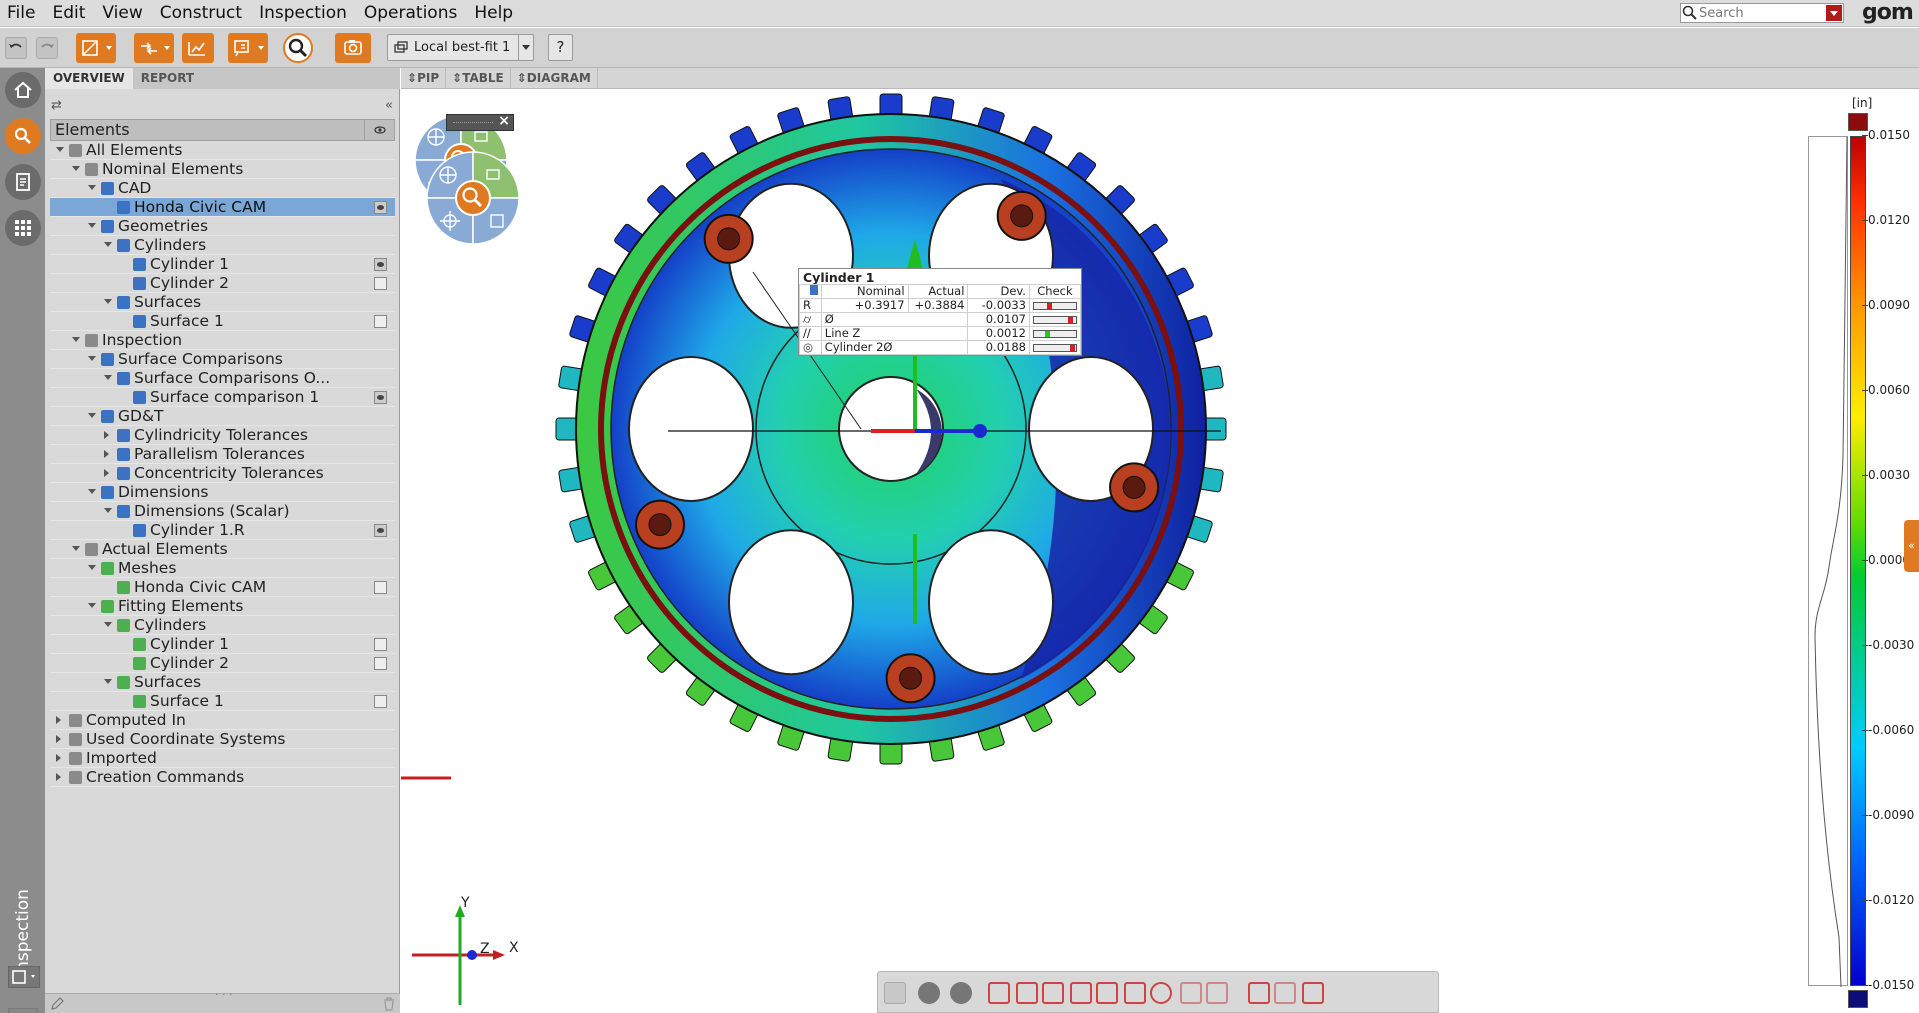 The image size is (1919, 1013). I want to click on tree-item: GD&T, so click(222, 416).